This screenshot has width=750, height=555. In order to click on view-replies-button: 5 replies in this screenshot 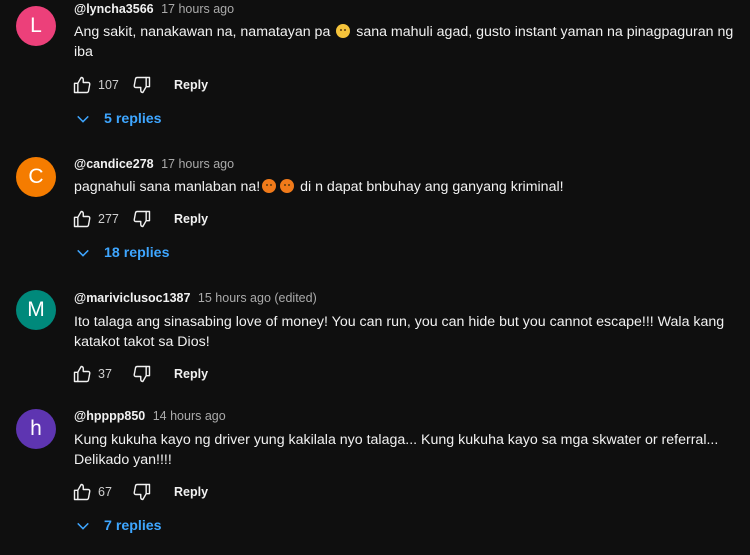, I will do `click(119, 119)`.